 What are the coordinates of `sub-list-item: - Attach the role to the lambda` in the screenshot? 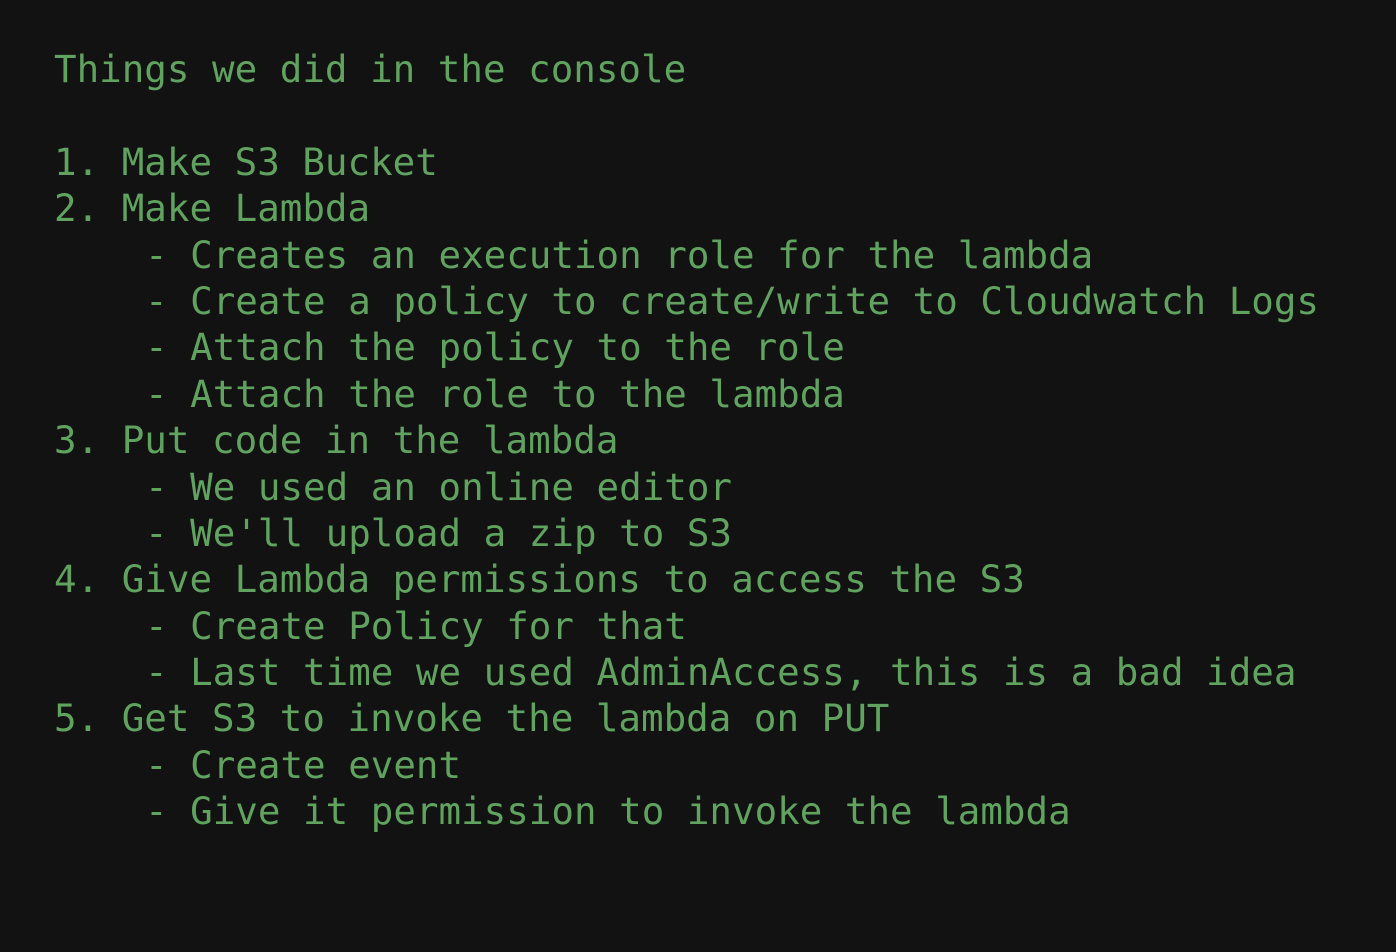 It's located at (495, 393).